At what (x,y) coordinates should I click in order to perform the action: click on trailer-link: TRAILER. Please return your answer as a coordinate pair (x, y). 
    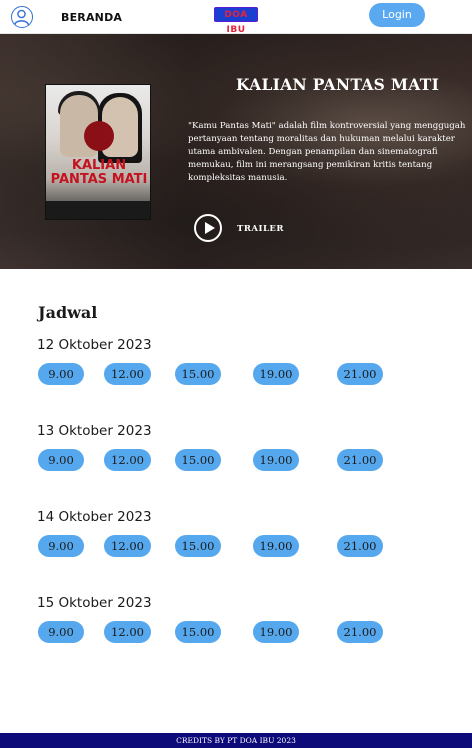
    Looking at the image, I should click on (260, 229).